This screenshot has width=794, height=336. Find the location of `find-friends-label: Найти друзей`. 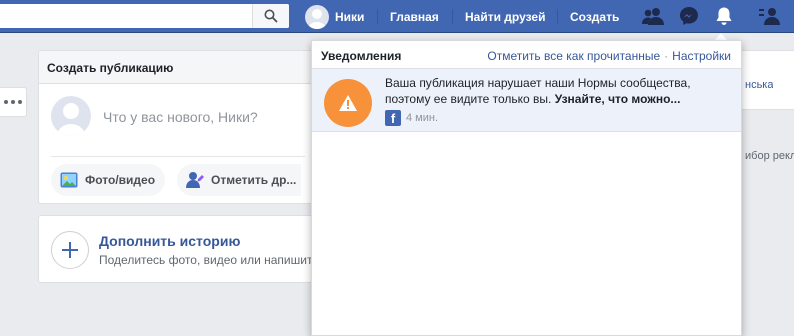

find-friends-label: Найти друзей is located at coordinates (505, 16).